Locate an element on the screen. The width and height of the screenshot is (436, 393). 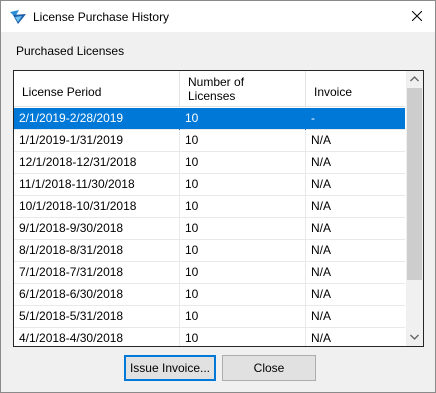
table-row: 7/1/2018-7/31/2018 10 N/A is located at coordinates (209, 273).